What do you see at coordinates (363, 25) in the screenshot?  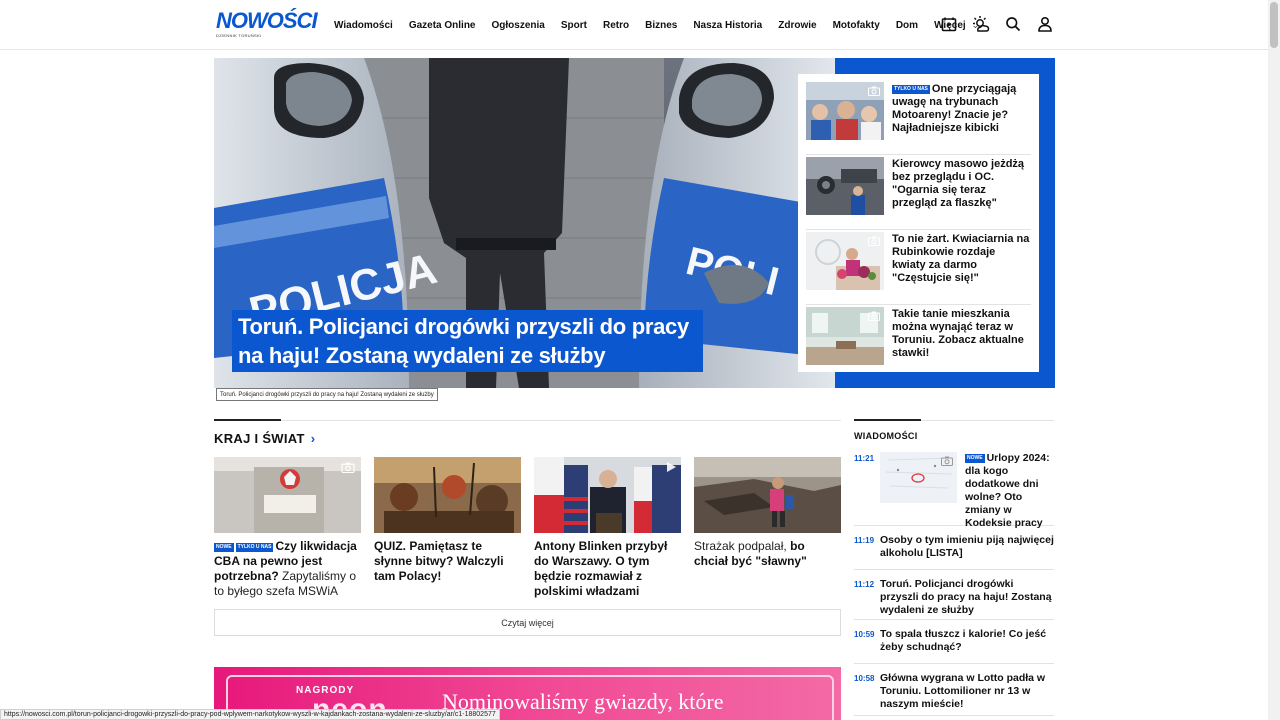 I see `nav-item-wiadomosci: Wiadomości` at bounding box center [363, 25].